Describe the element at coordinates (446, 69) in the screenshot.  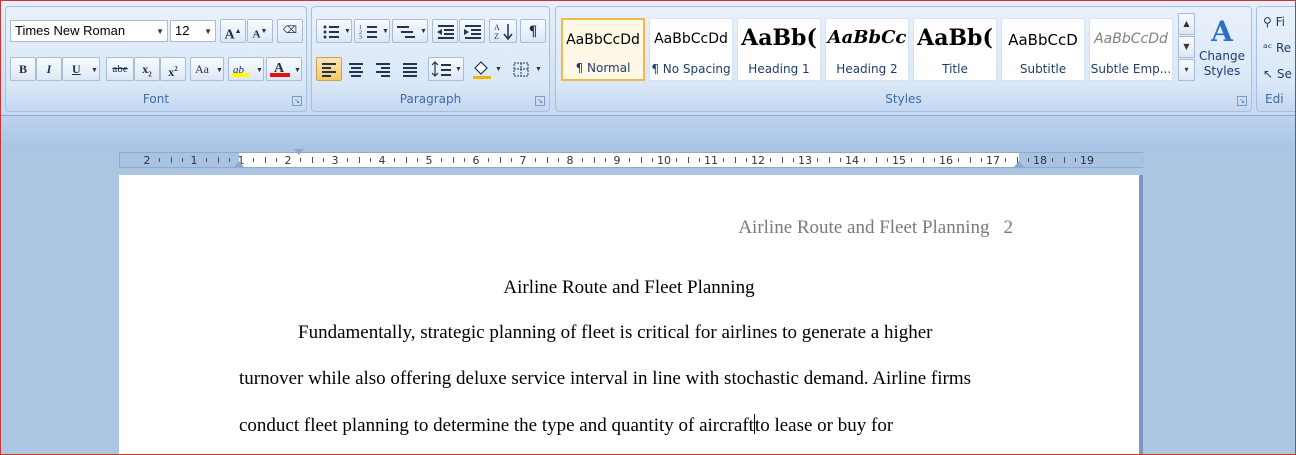
I see `line-spacing-button: ▼` at that location.